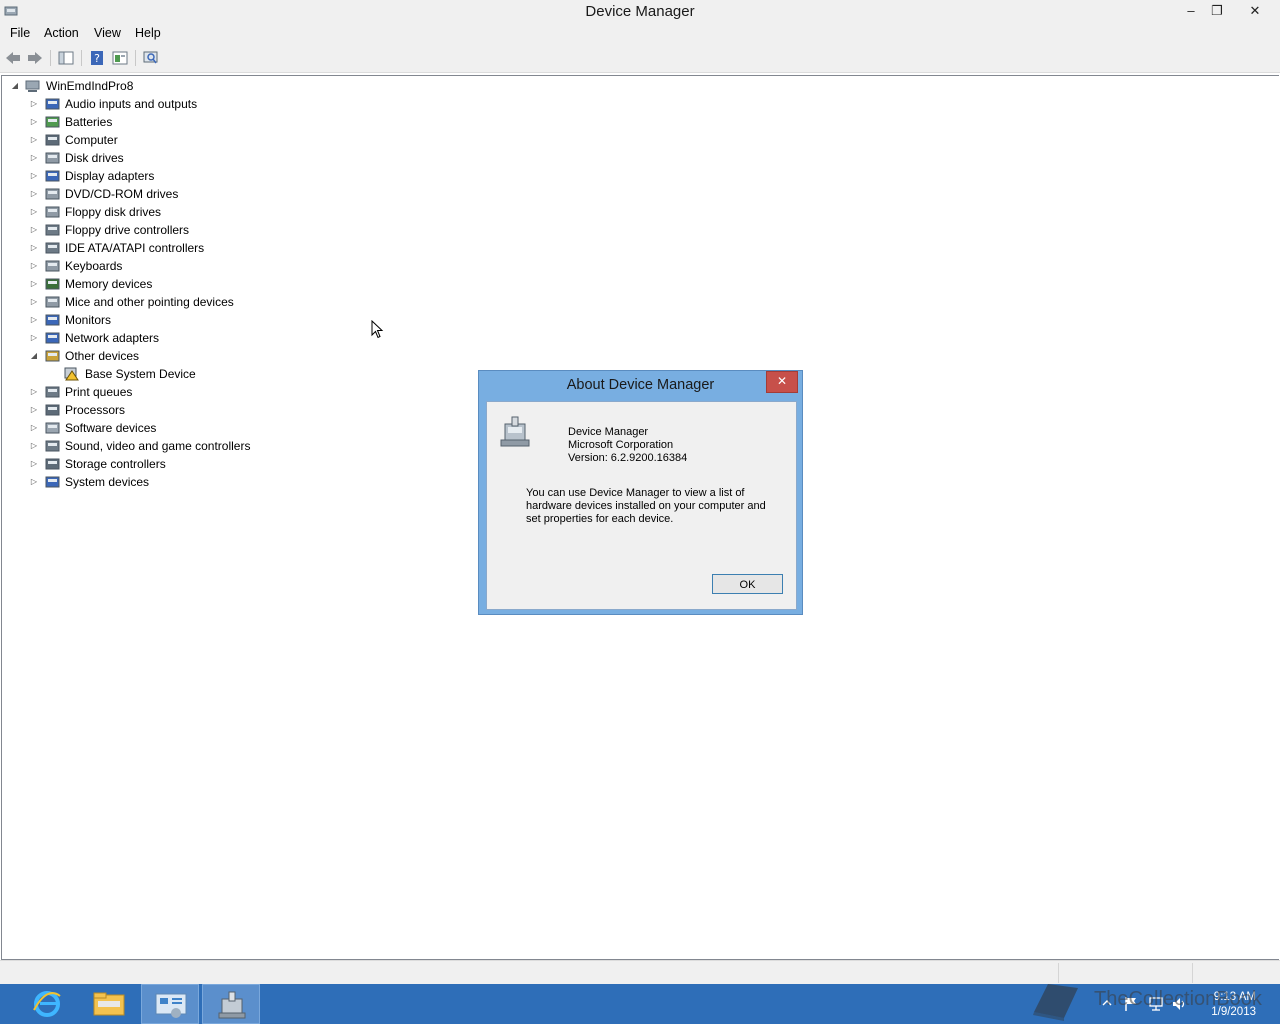 The image size is (1280, 1024). Describe the element at coordinates (159, 338) in the screenshot. I see `tree-node-network-adapters: ▷ Network adapters` at that location.